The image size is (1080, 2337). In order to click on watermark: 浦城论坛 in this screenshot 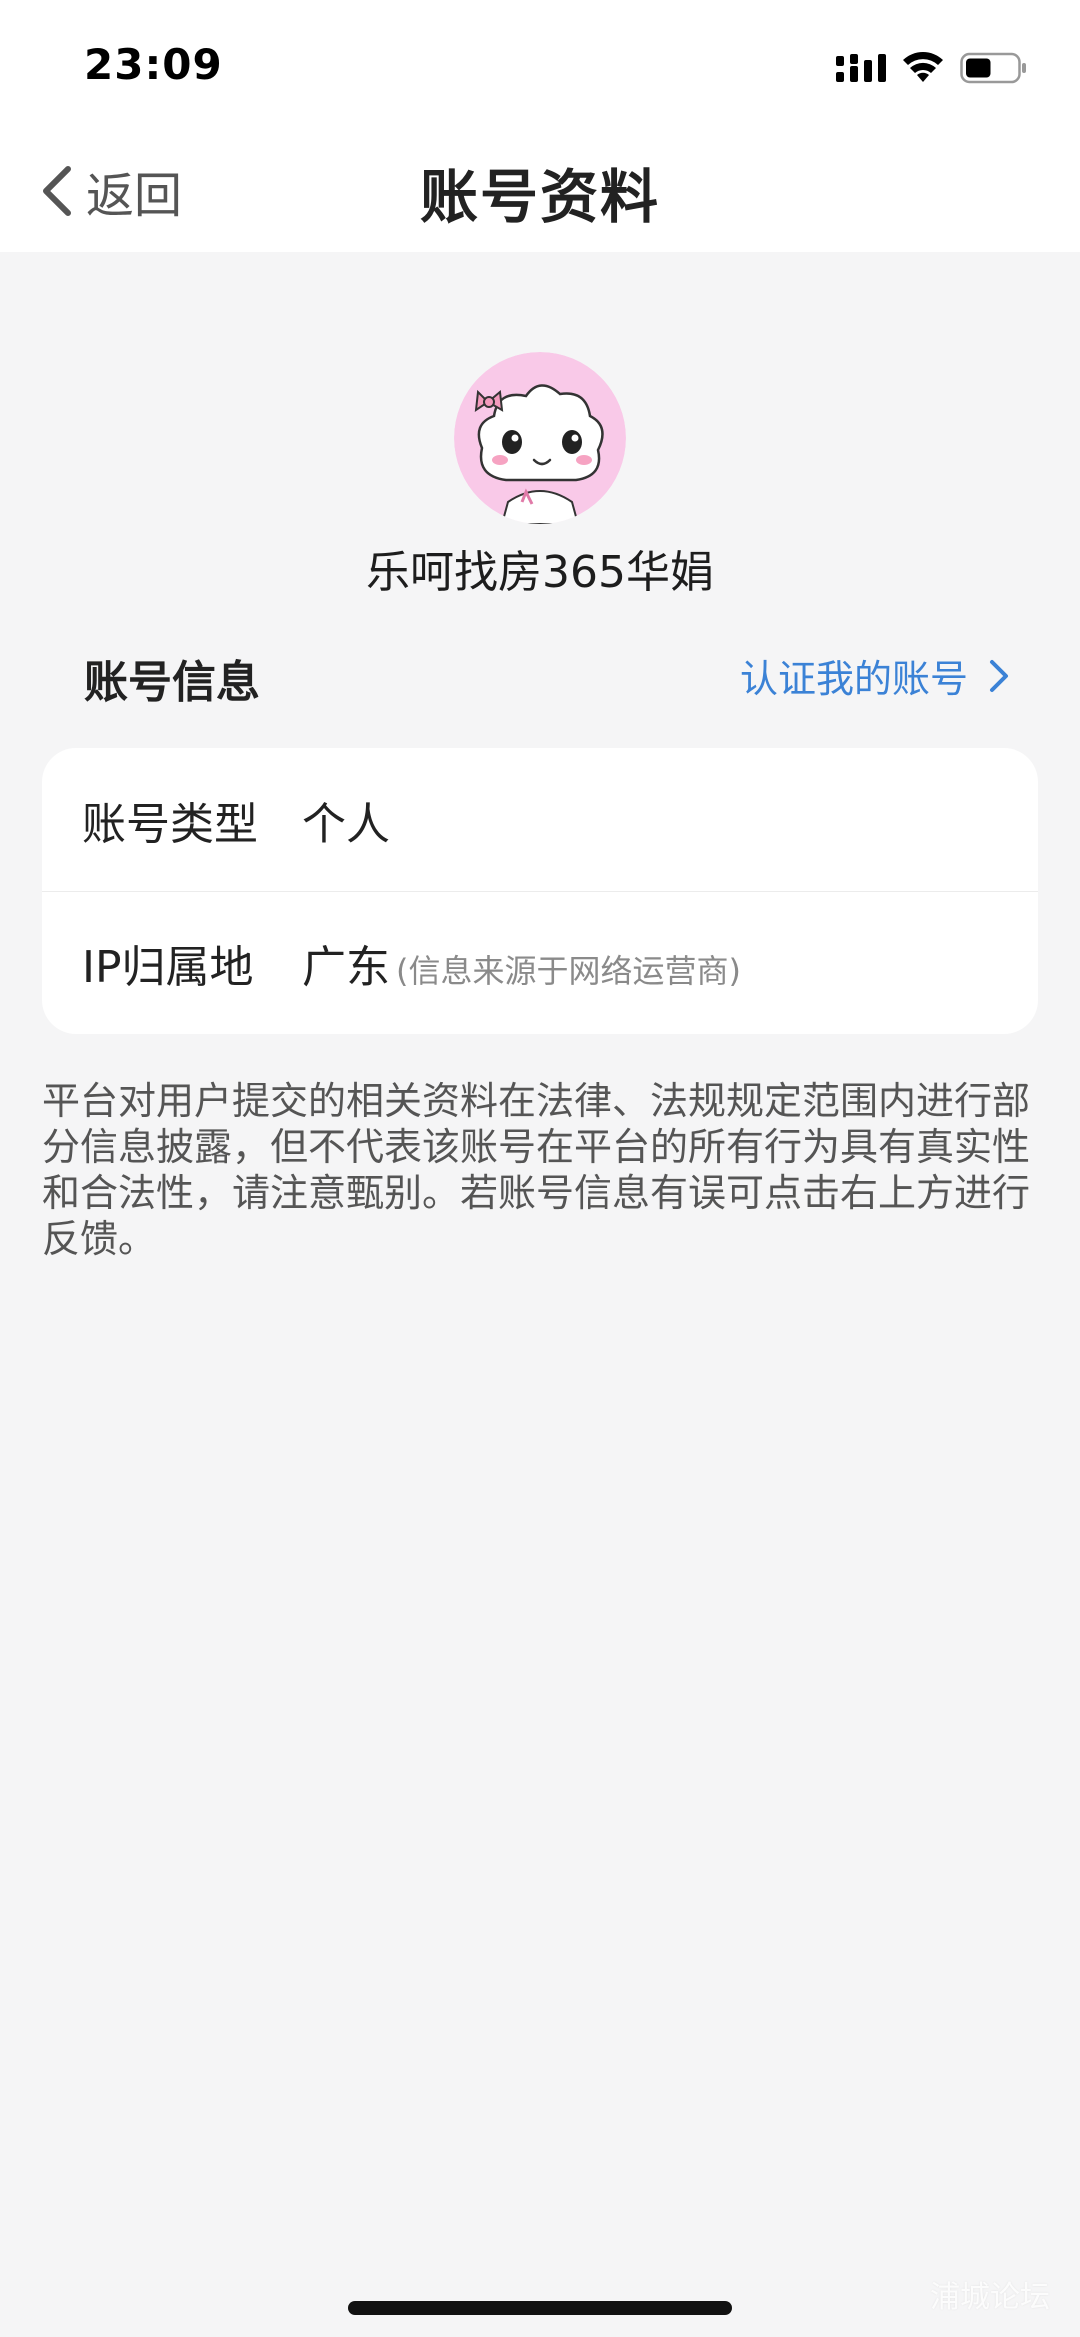, I will do `click(990, 2297)`.